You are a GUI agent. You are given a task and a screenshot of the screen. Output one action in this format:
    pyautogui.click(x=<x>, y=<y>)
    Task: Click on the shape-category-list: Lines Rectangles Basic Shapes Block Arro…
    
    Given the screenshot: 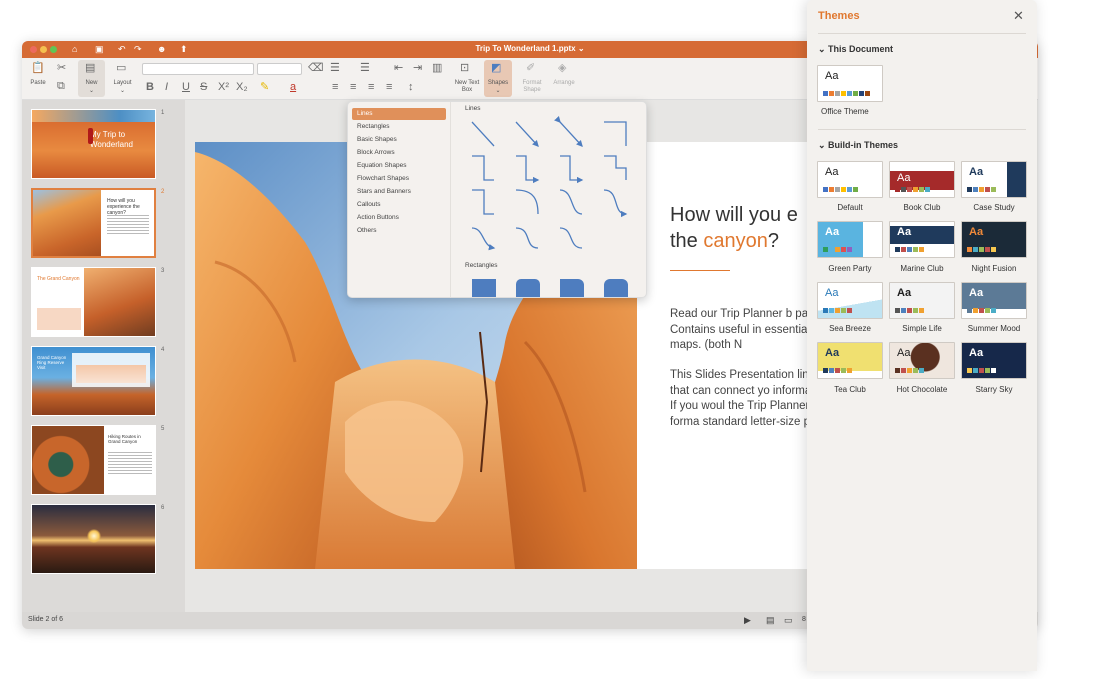 What is the action you would take?
    pyautogui.click(x=399, y=199)
    